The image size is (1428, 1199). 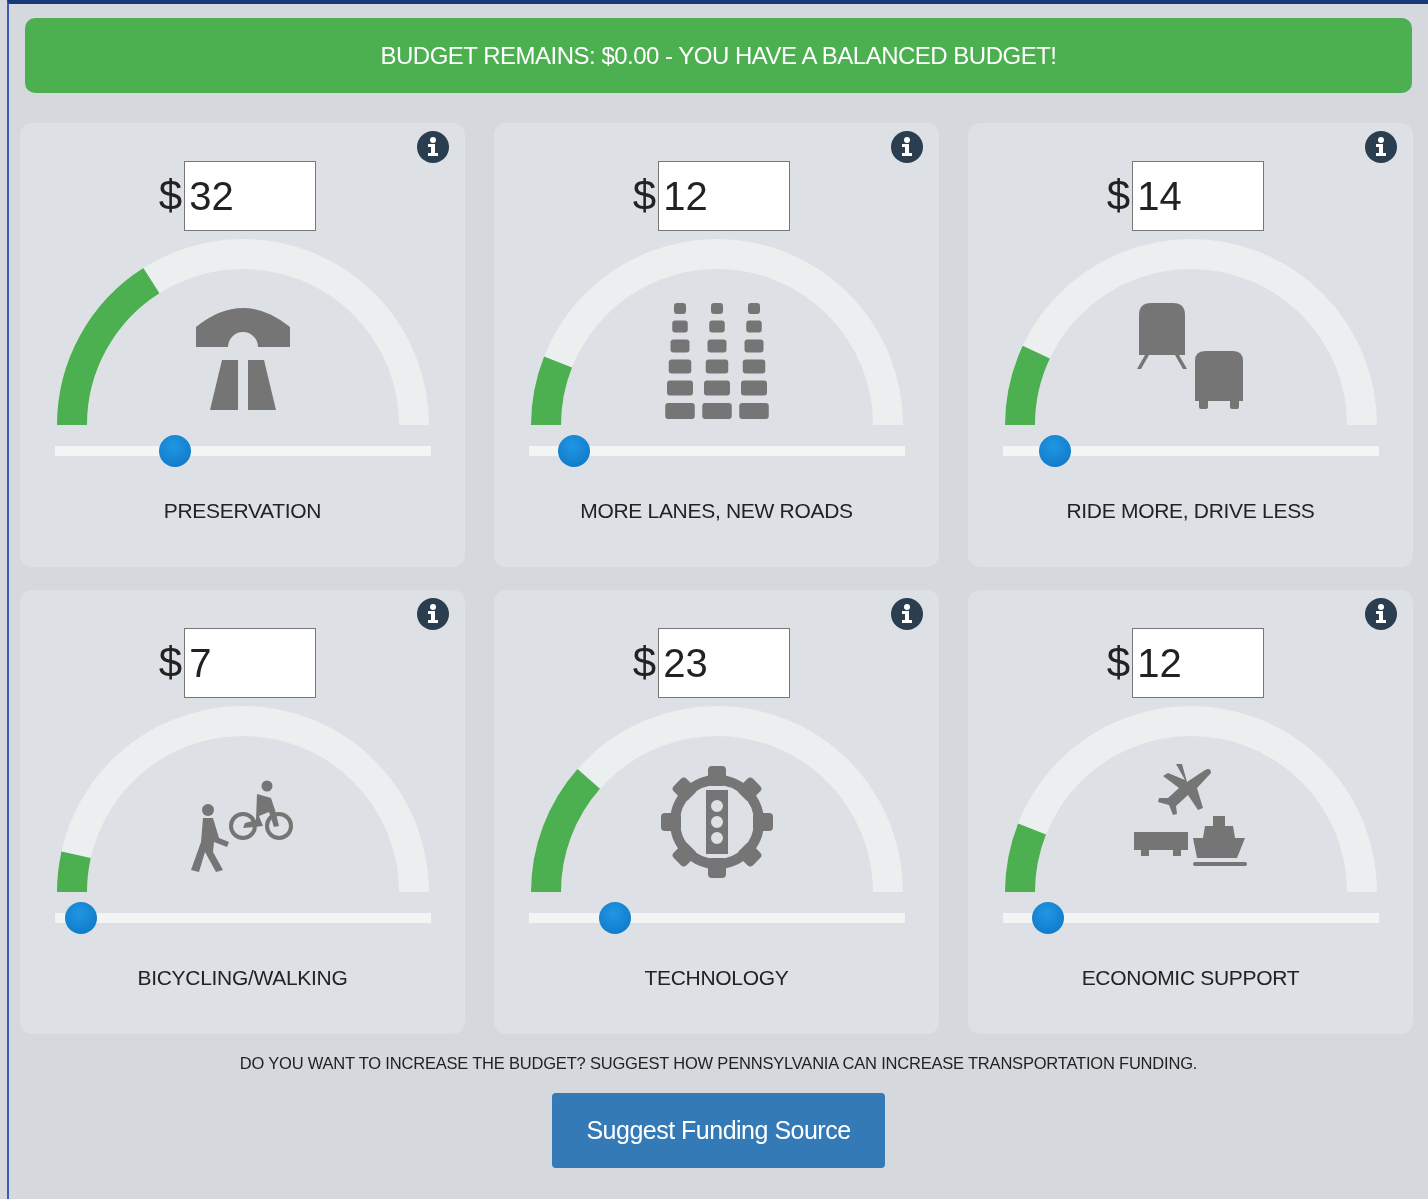 What do you see at coordinates (1190, 978) in the screenshot?
I see `category-label: ECONOMIC SUPPORT` at bounding box center [1190, 978].